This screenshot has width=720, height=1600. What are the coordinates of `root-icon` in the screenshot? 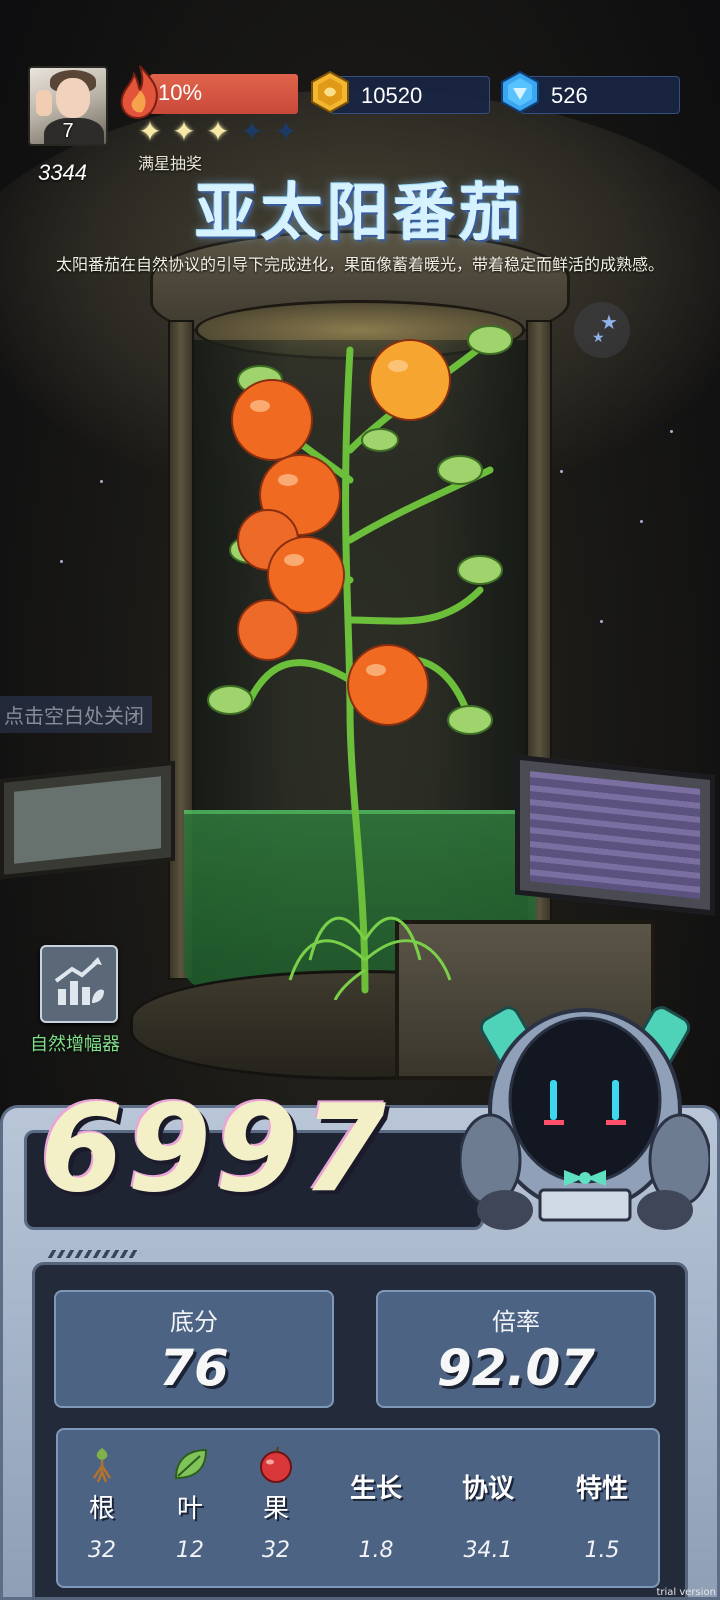 It's located at (102, 1465).